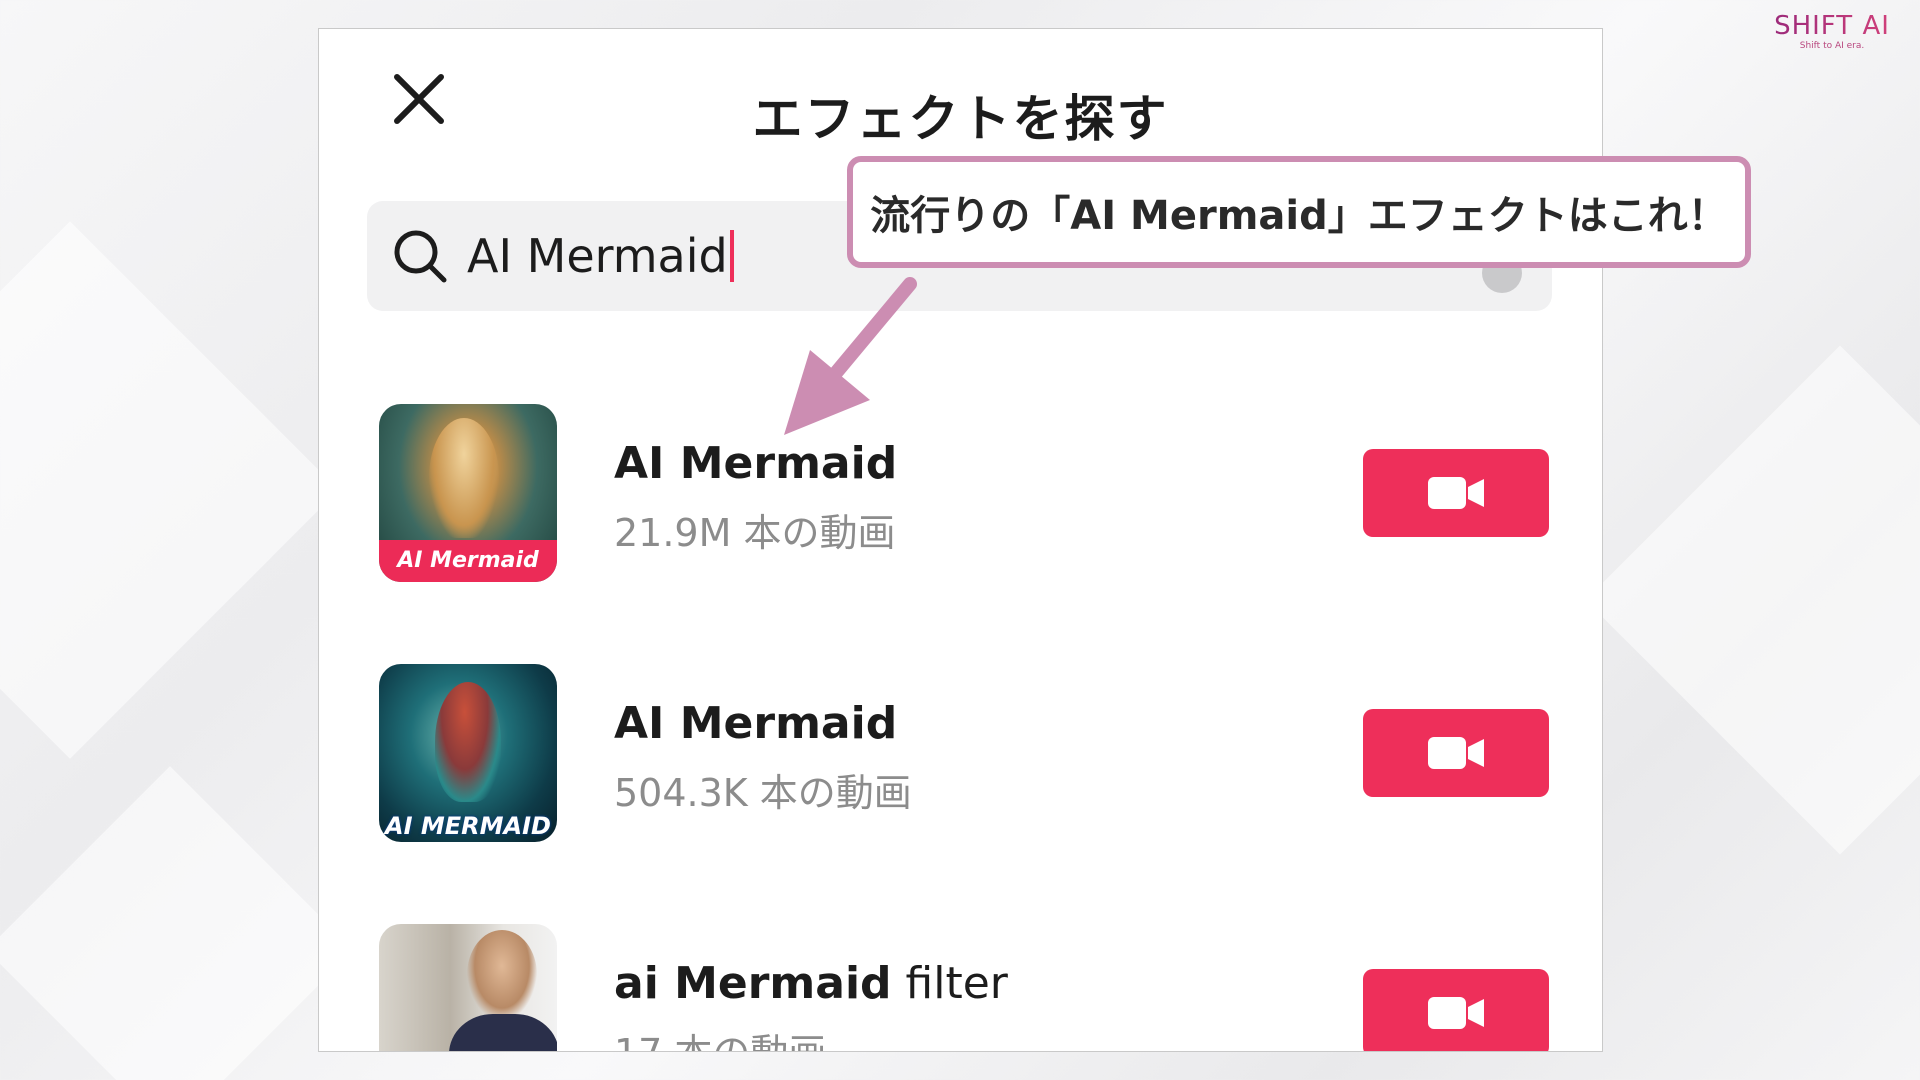  I want to click on callout-arrow-icon, so click(850, 356).